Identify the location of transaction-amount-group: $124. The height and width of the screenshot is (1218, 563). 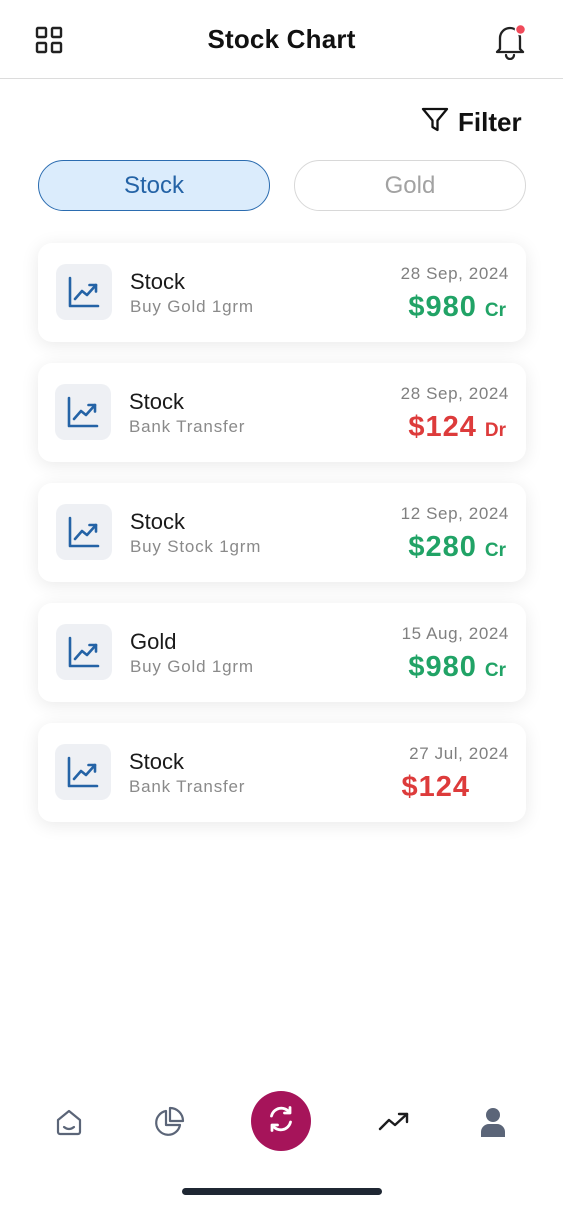
(439, 787).